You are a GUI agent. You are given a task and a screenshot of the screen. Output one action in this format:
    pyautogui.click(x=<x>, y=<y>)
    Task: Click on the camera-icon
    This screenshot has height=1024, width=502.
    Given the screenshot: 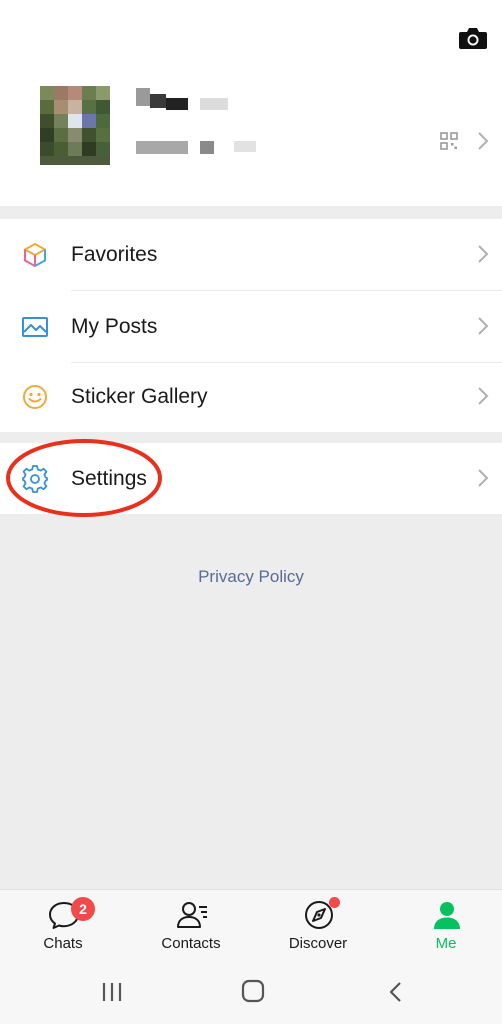 What is the action you would take?
    pyautogui.click(x=473, y=38)
    